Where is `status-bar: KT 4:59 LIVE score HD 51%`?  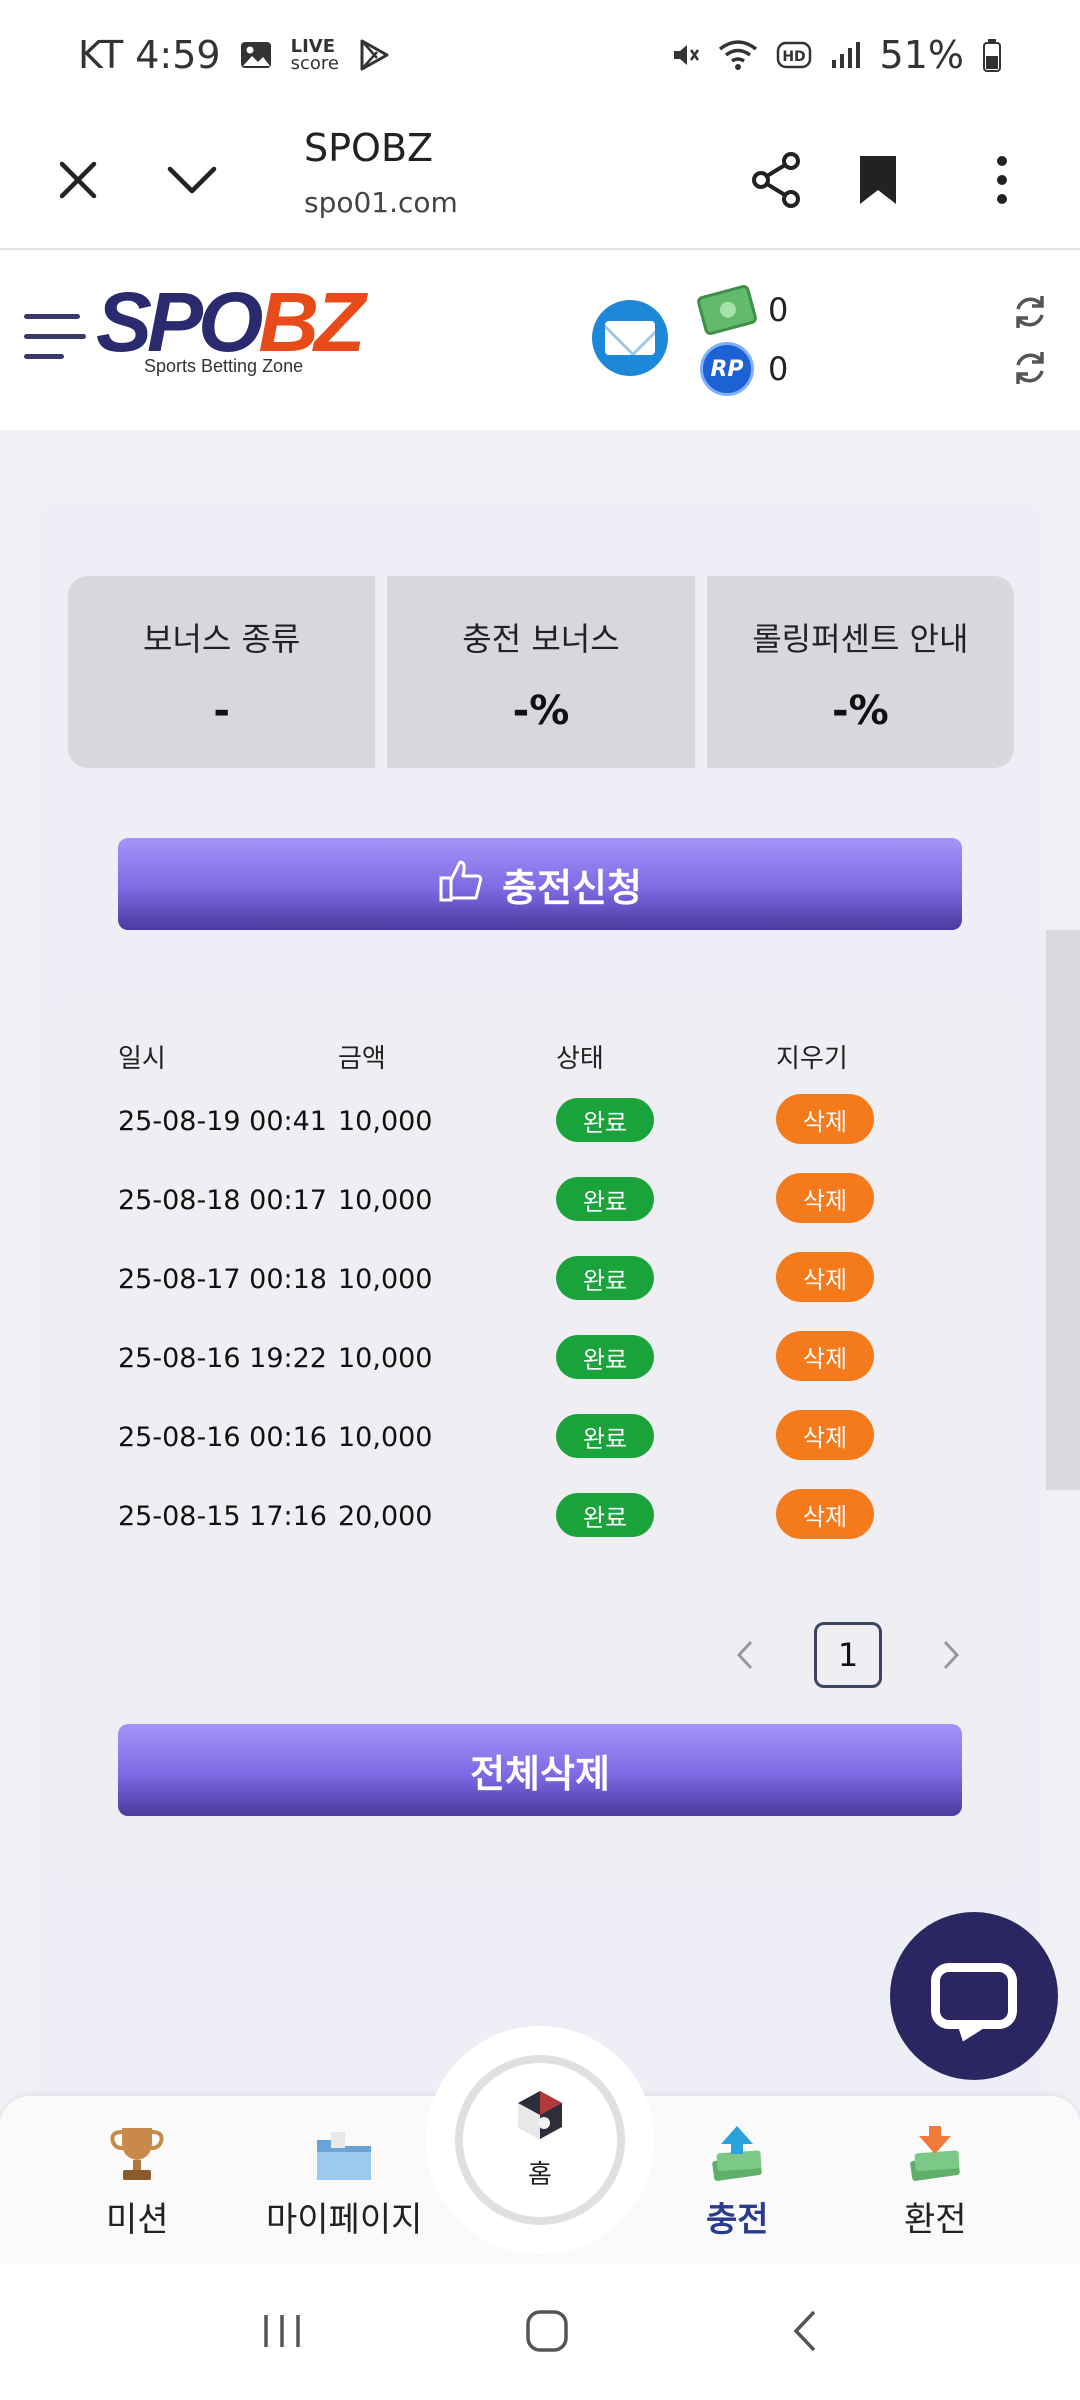 status-bar: KT 4:59 LIVE score HD 51% is located at coordinates (540, 55).